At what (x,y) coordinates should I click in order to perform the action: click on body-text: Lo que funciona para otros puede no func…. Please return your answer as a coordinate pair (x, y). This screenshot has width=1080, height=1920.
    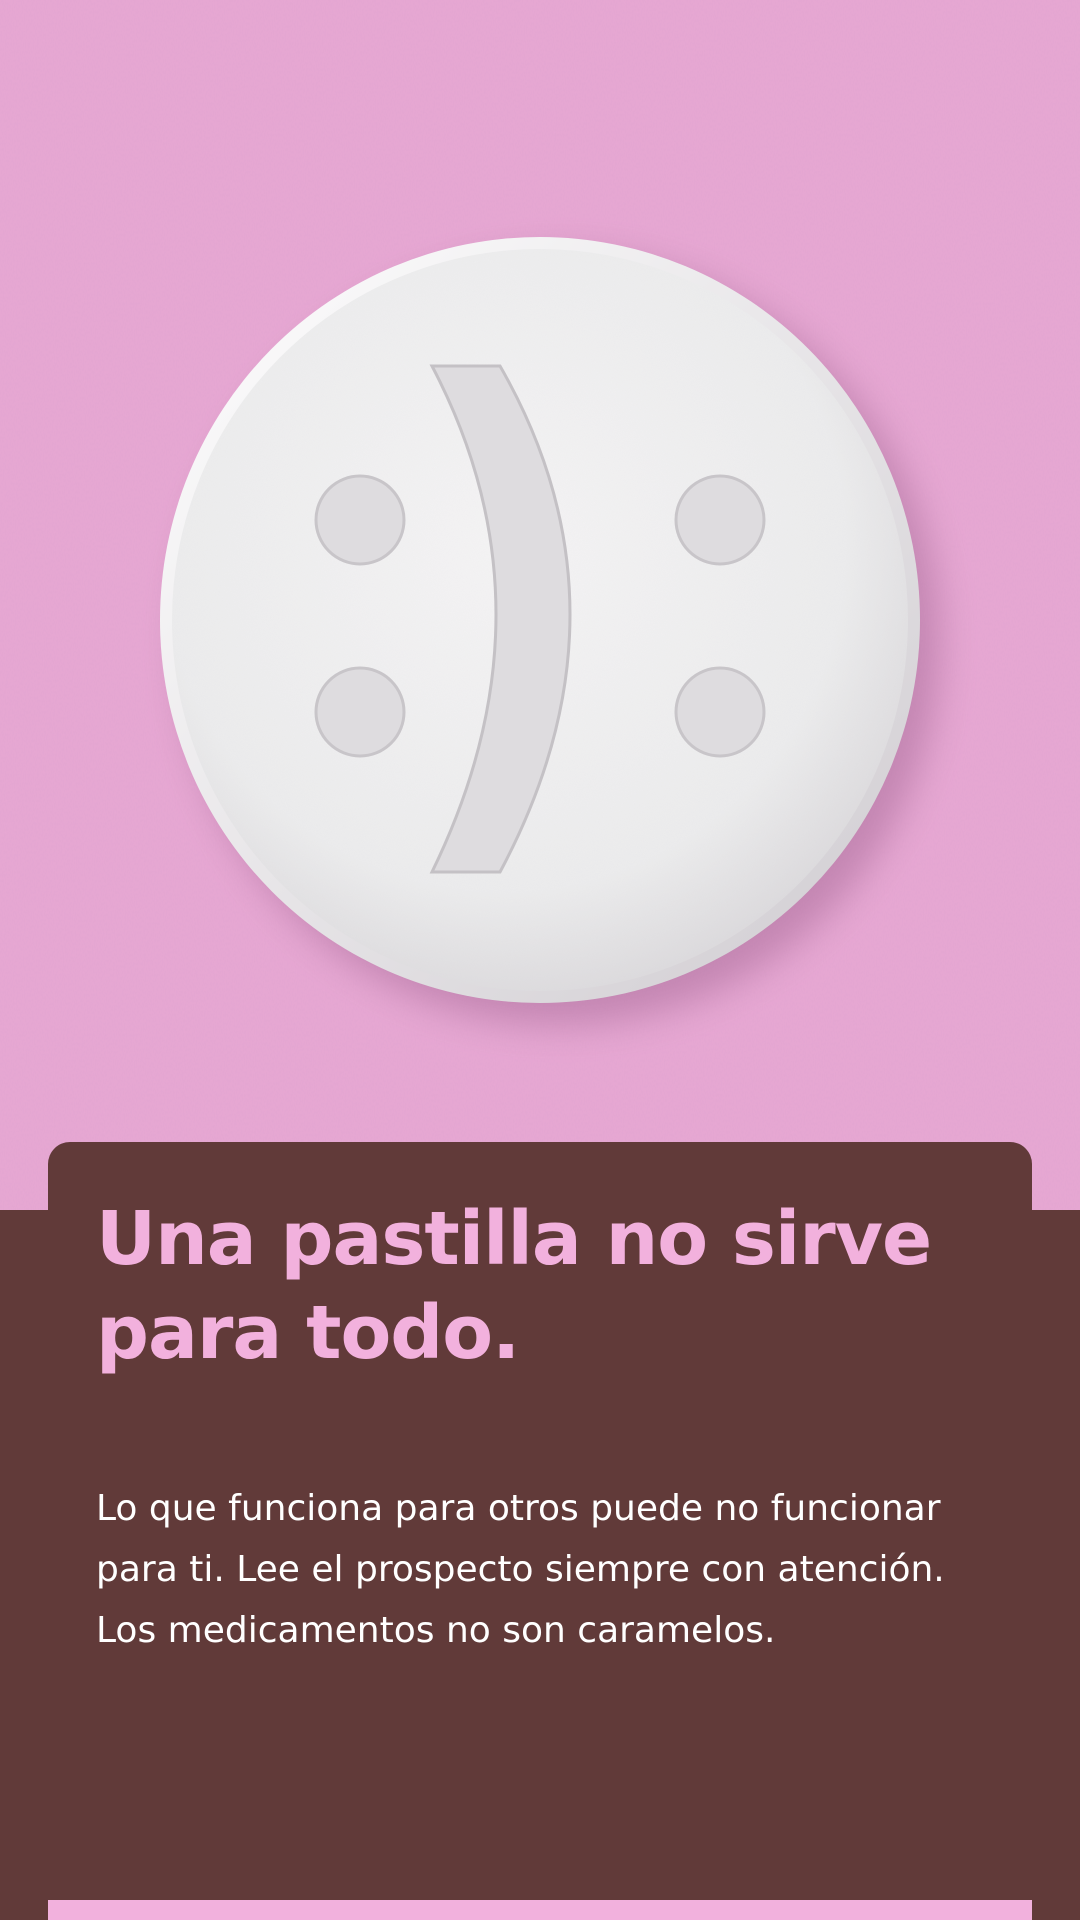
    Looking at the image, I should click on (520, 1569).